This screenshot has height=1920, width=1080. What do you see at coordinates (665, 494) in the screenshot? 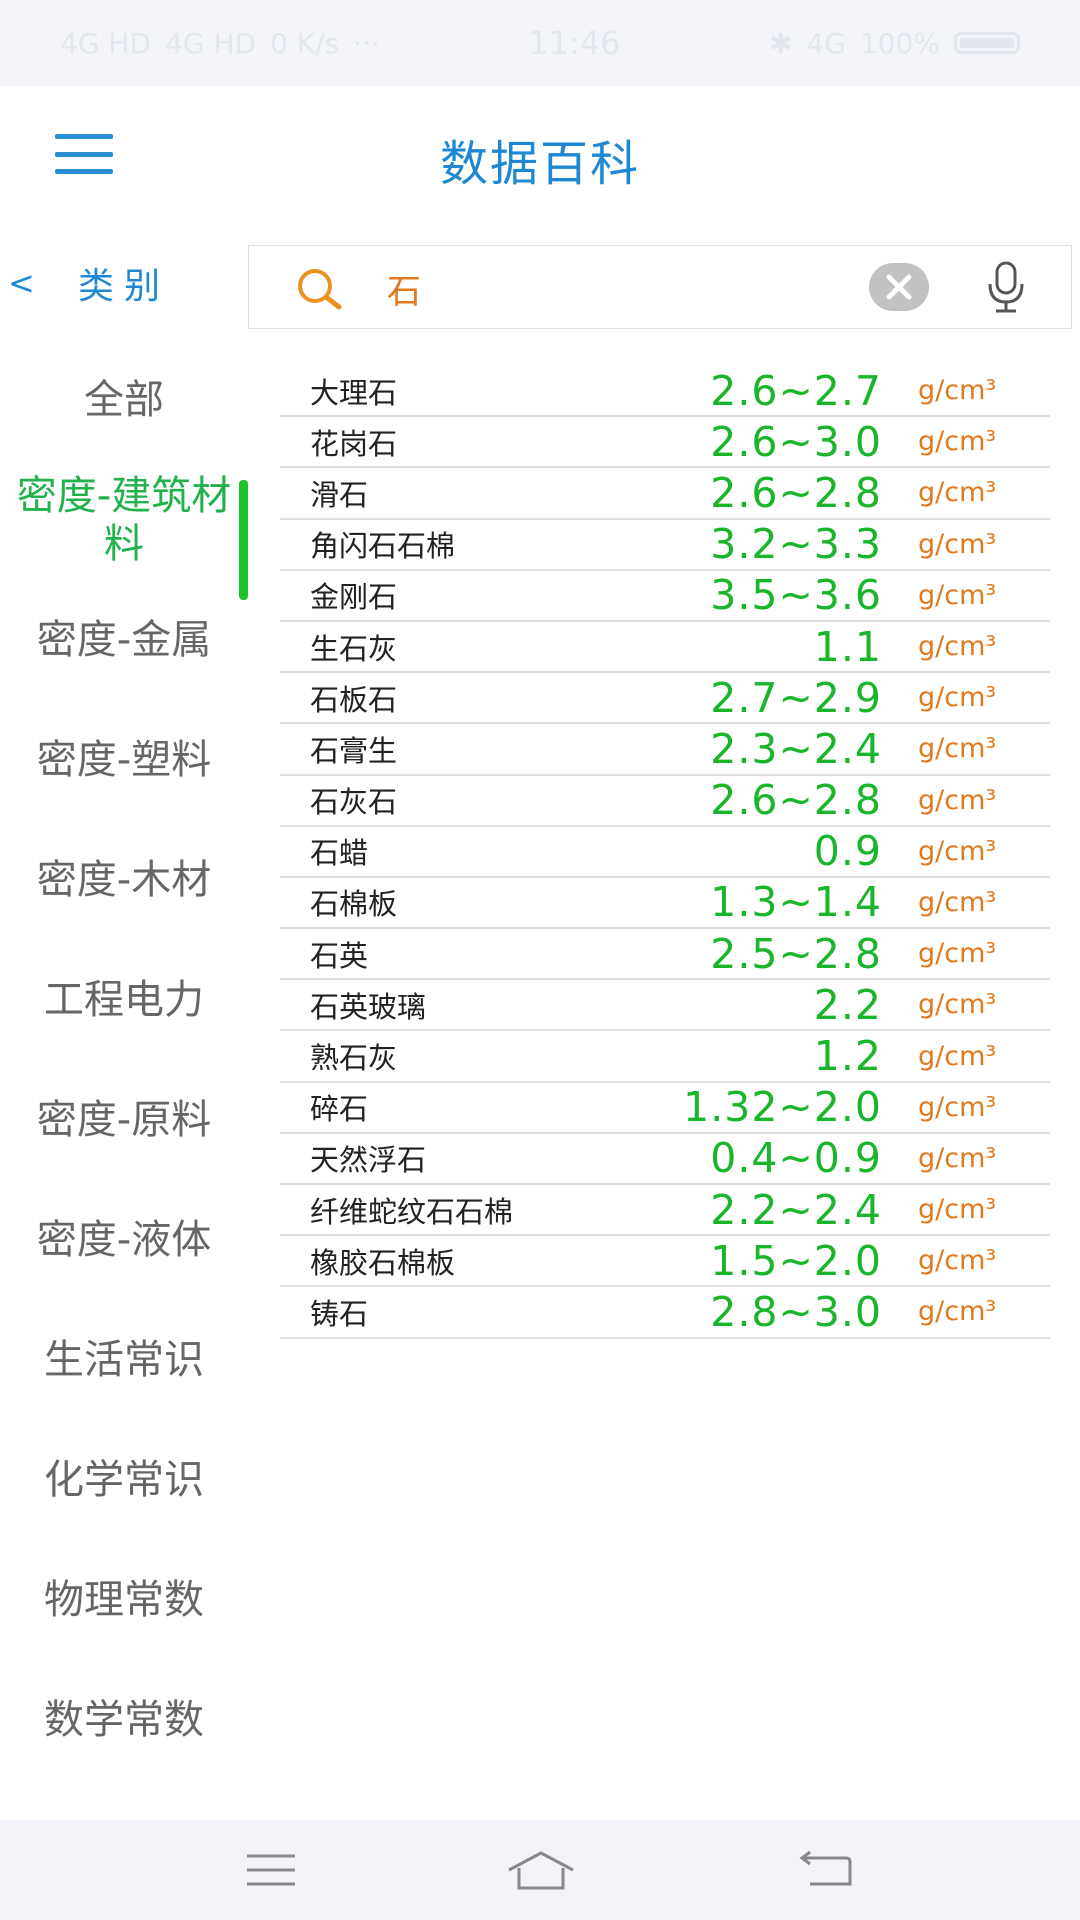
I see `result-row: 滑石 2.6~2.8 g/cm³` at bounding box center [665, 494].